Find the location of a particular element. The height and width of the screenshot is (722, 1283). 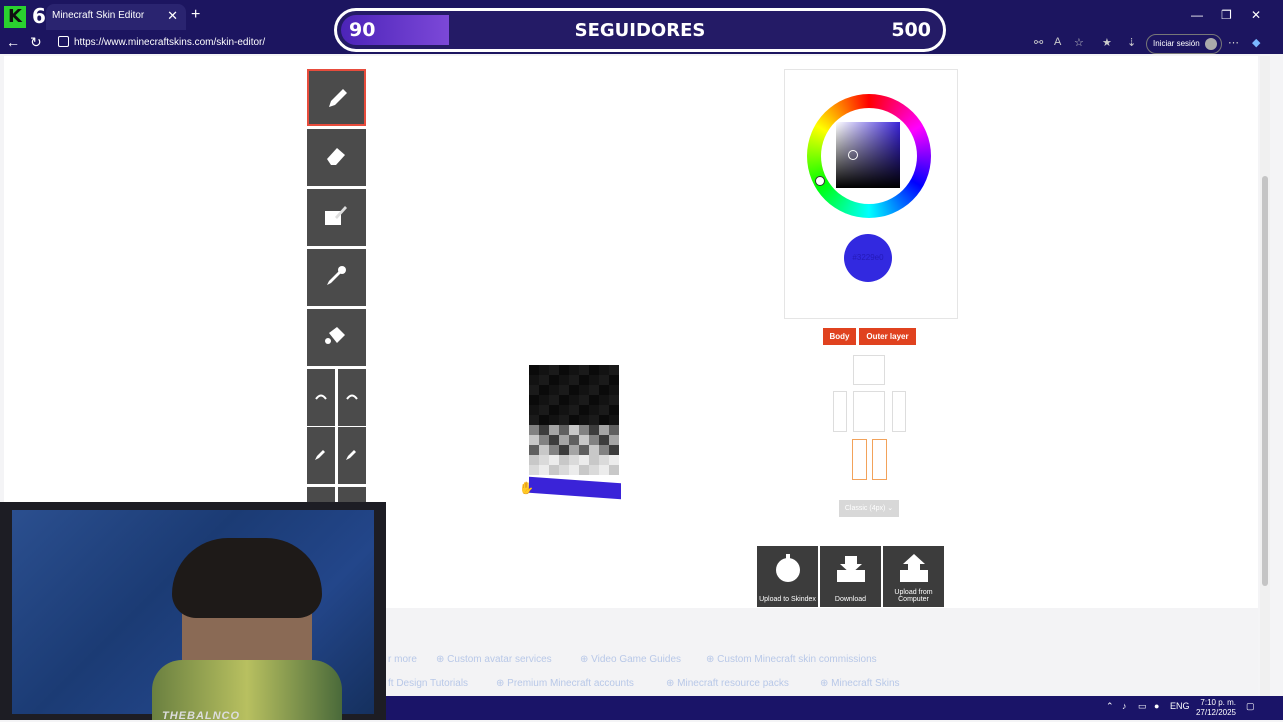

scrollbar-thumb is located at coordinates (1265, 381).